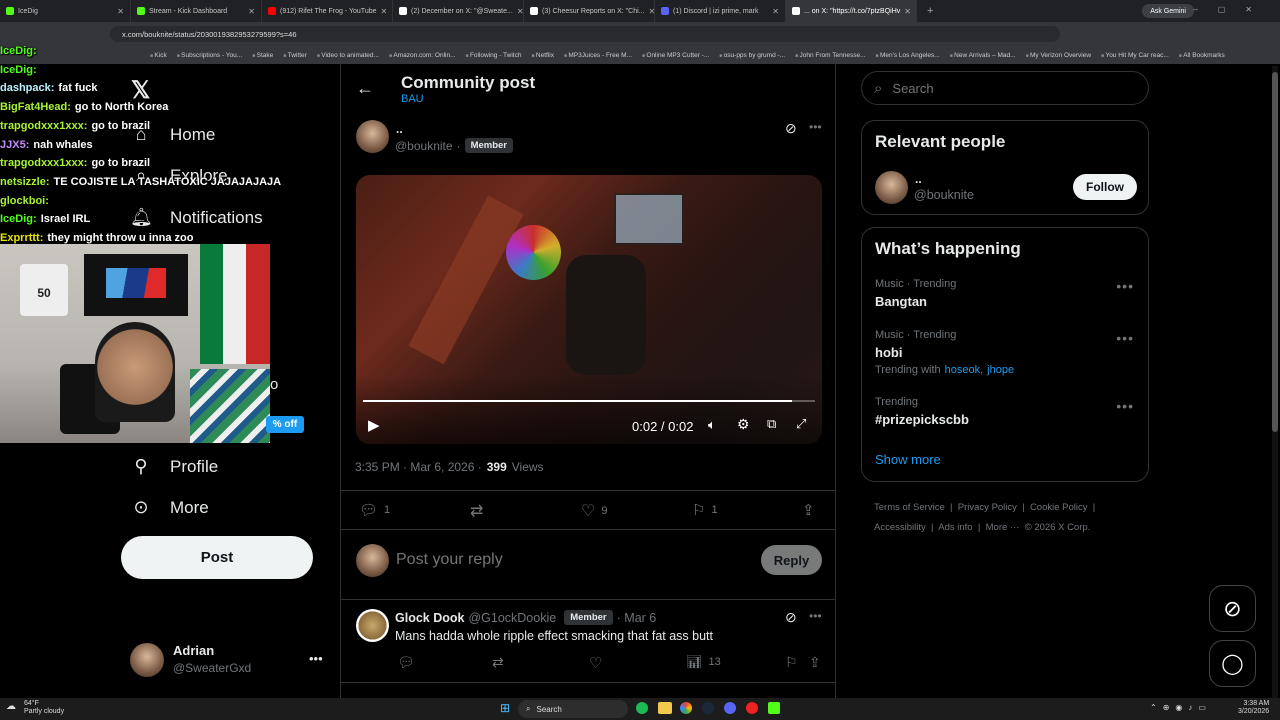 This screenshot has height=720, width=1280. What do you see at coordinates (752, 708) in the screenshot?
I see `obs-icon` at bounding box center [752, 708].